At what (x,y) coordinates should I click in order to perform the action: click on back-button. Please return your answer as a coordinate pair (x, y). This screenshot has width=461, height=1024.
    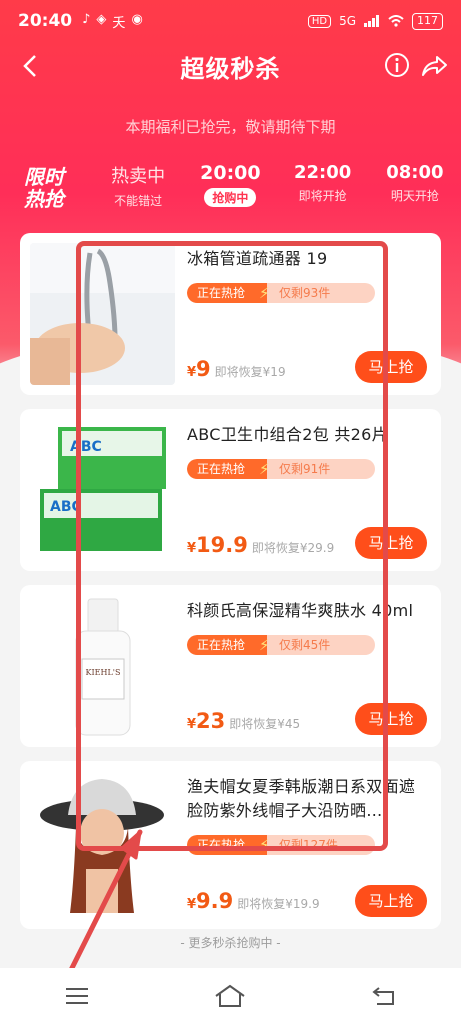
    Looking at the image, I should click on (30, 66).